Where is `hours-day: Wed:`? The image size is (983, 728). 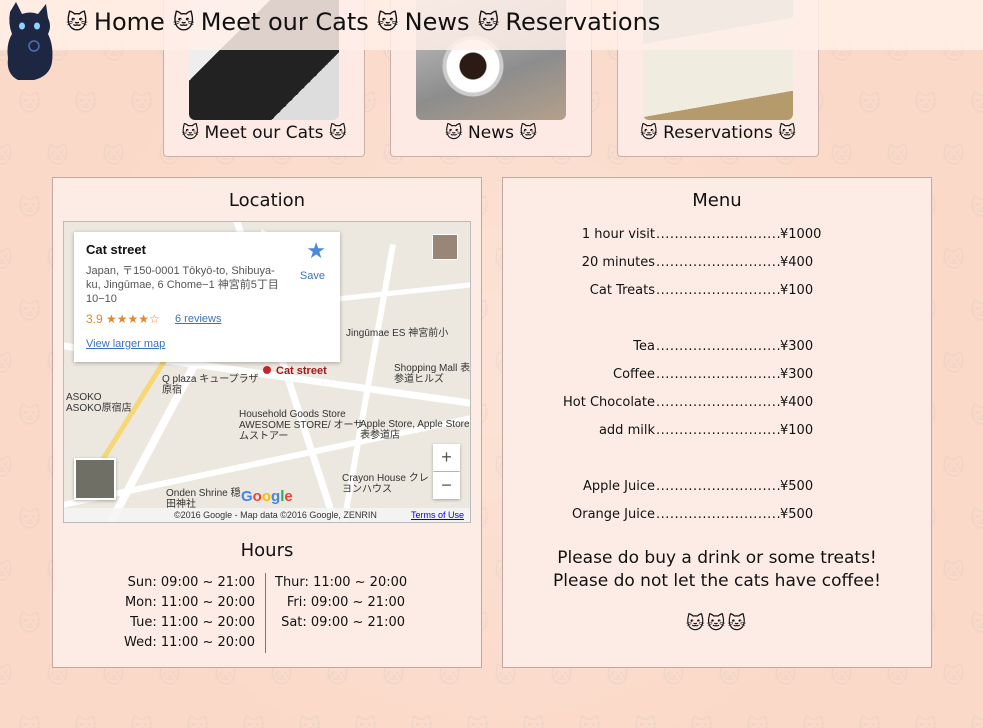 hours-day: Wed: is located at coordinates (140, 642).